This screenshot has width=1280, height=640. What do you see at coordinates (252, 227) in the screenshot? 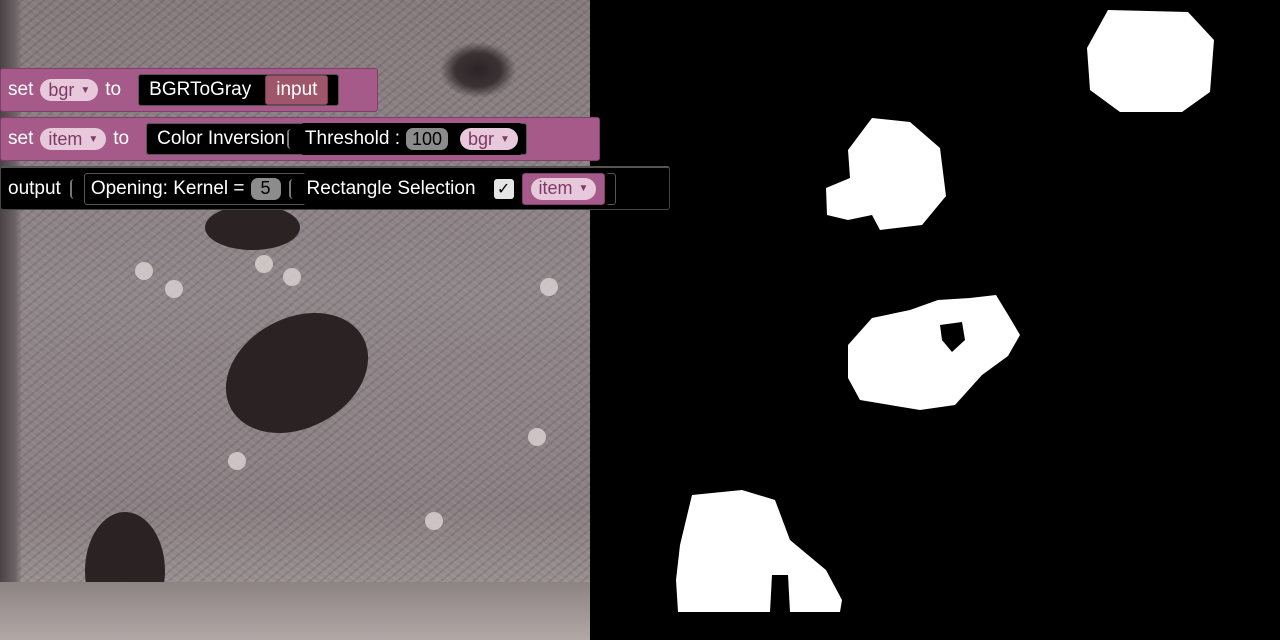
I see `mouse-top` at bounding box center [252, 227].